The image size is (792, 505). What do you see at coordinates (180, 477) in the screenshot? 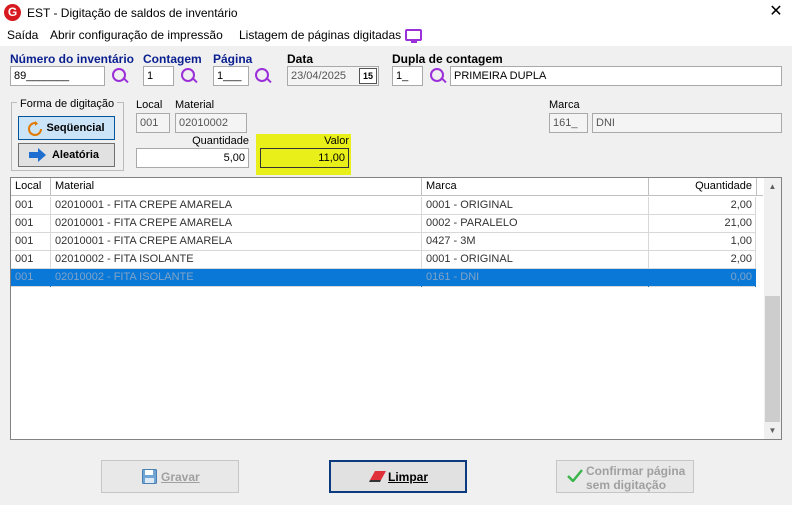
I see `save-label: Gravar` at bounding box center [180, 477].